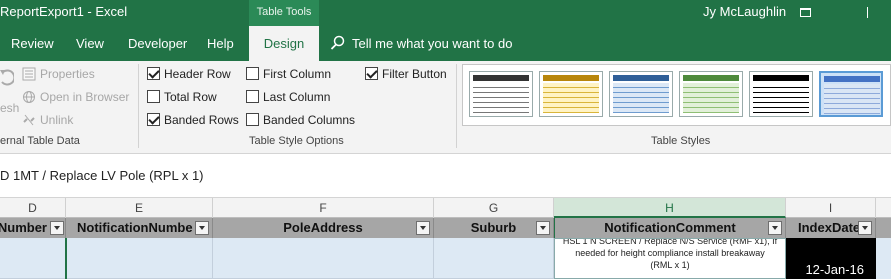  I want to click on tell-me-label: Tell me what you want to do, so click(432, 43).